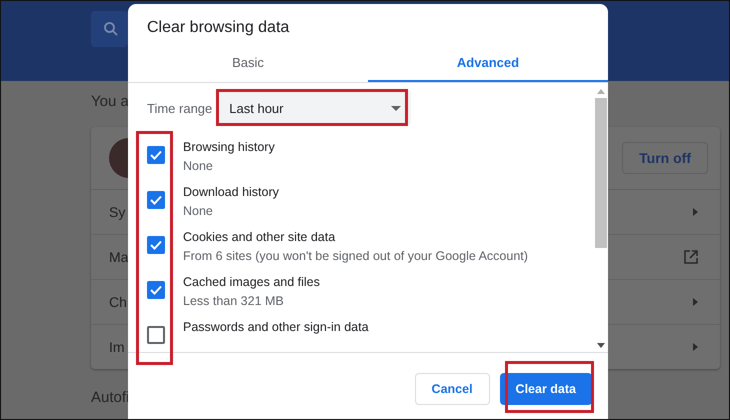 This screenshot has height=420, width=730. What do you see at coordinates (452, 389) in the screenshot?
I see `cancel-button: Cancel` at bounding box center [452, 389].